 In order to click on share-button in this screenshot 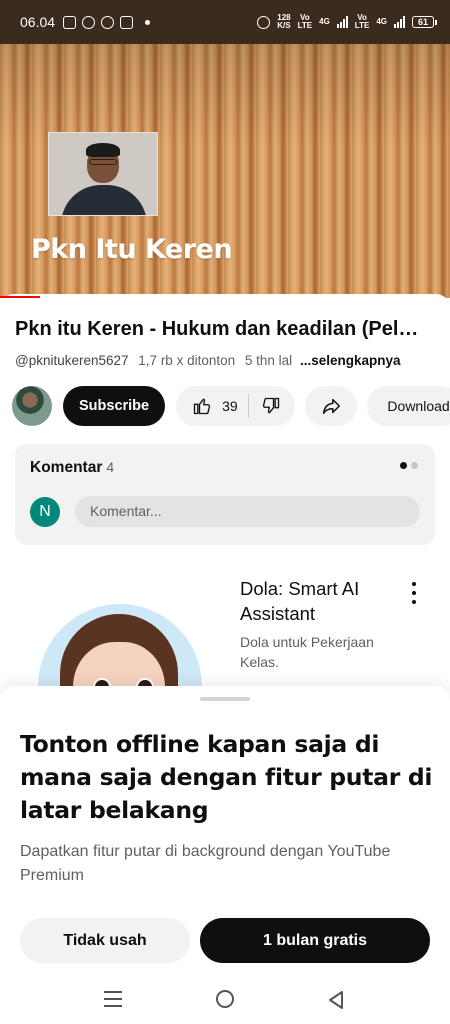, I will do `click(330, 406)`.